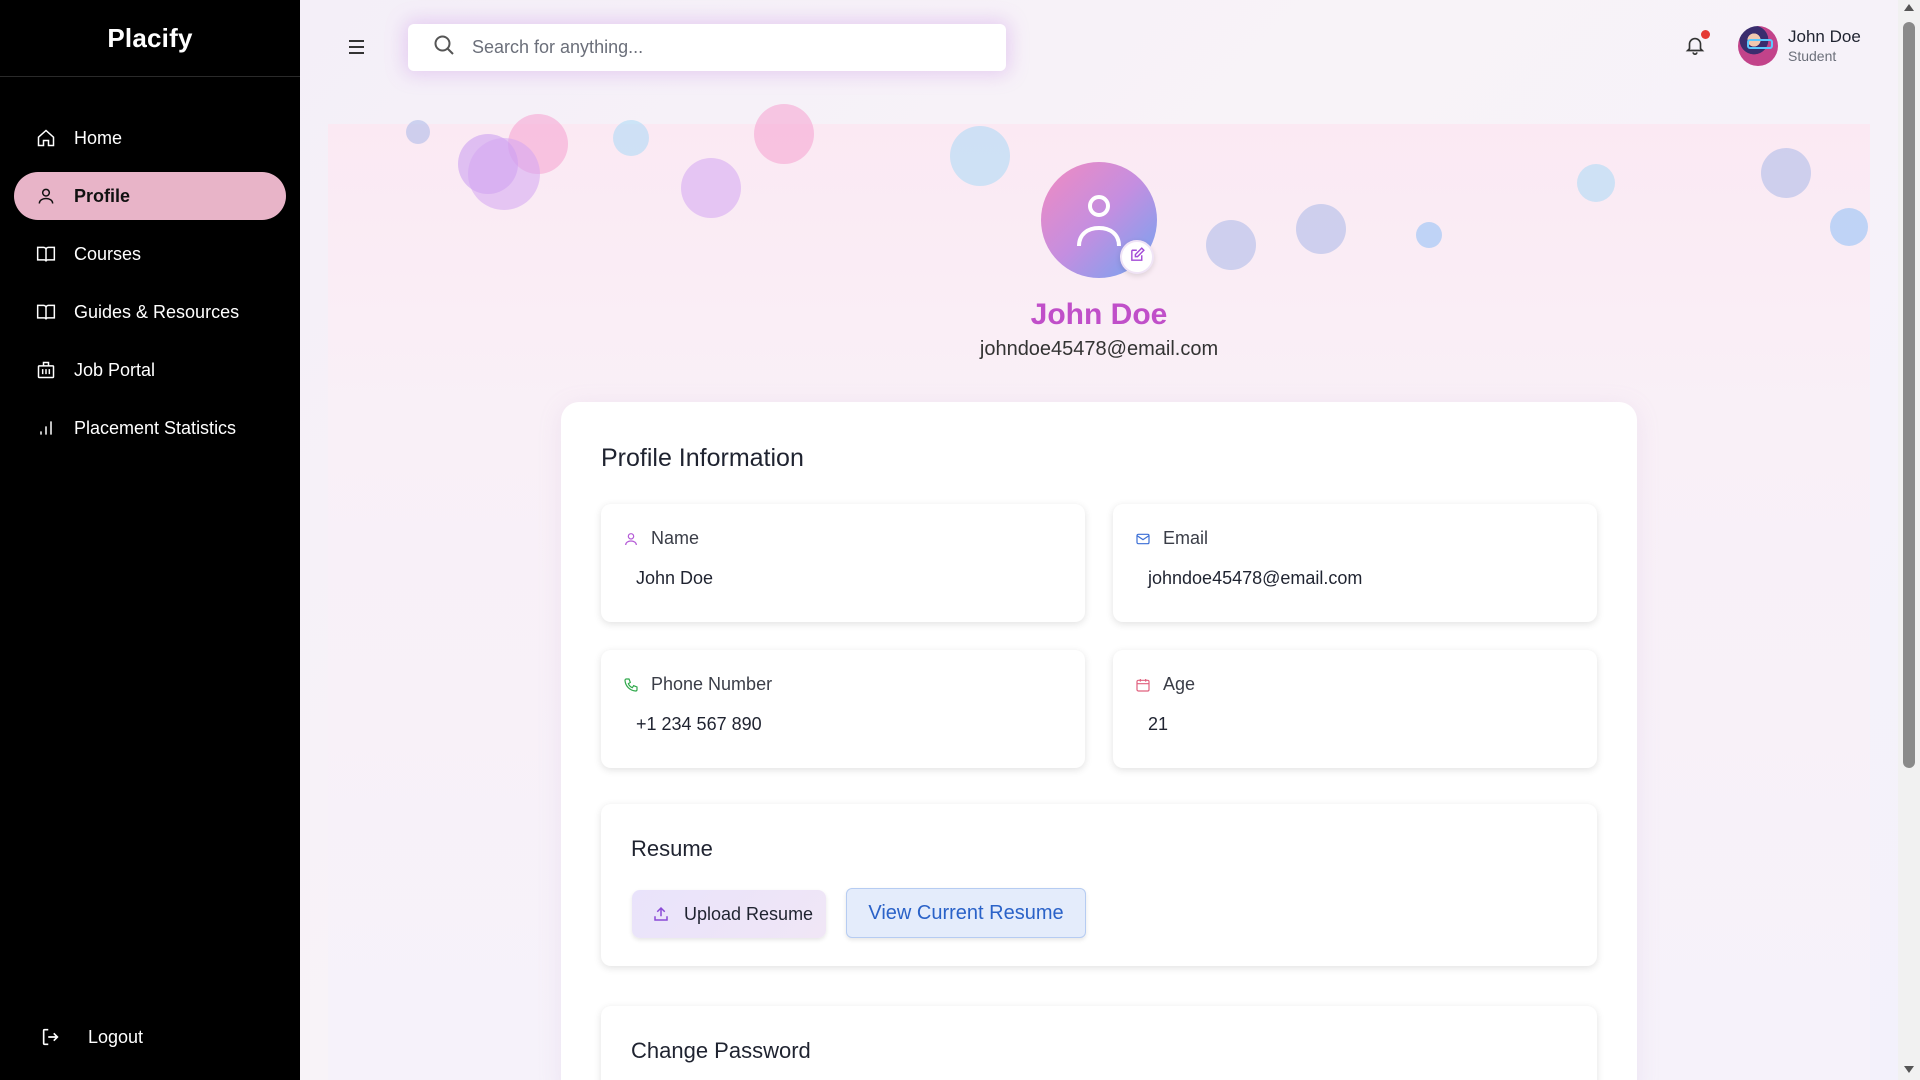  What do you see at coordinates (1143, 538) in the screenshot?
I see `mail-icon` at bounding box center [1143, 538].